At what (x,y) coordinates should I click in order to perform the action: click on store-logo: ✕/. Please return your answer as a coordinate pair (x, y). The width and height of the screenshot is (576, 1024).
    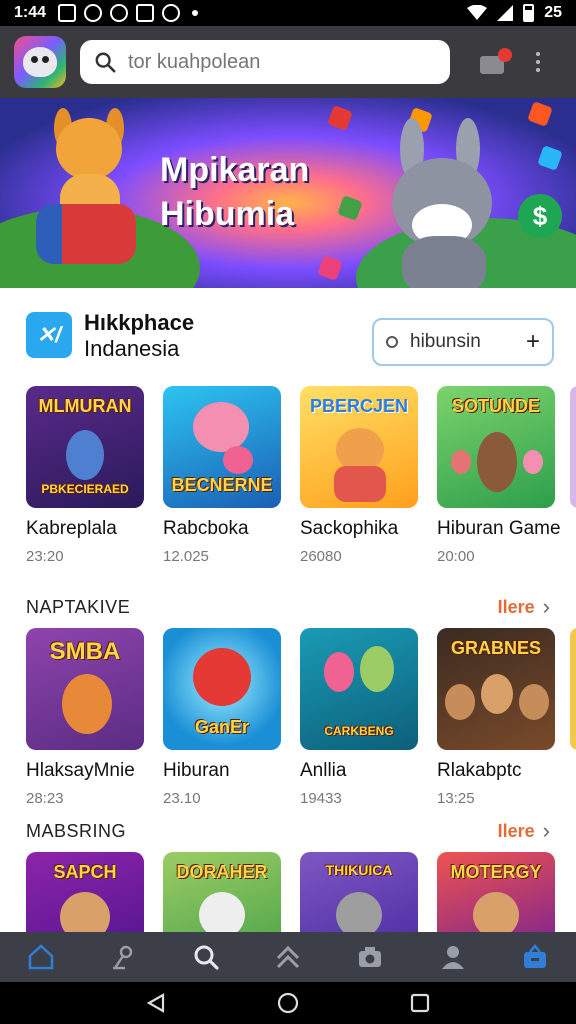
    Looking at the image, I should click on (49, 335).